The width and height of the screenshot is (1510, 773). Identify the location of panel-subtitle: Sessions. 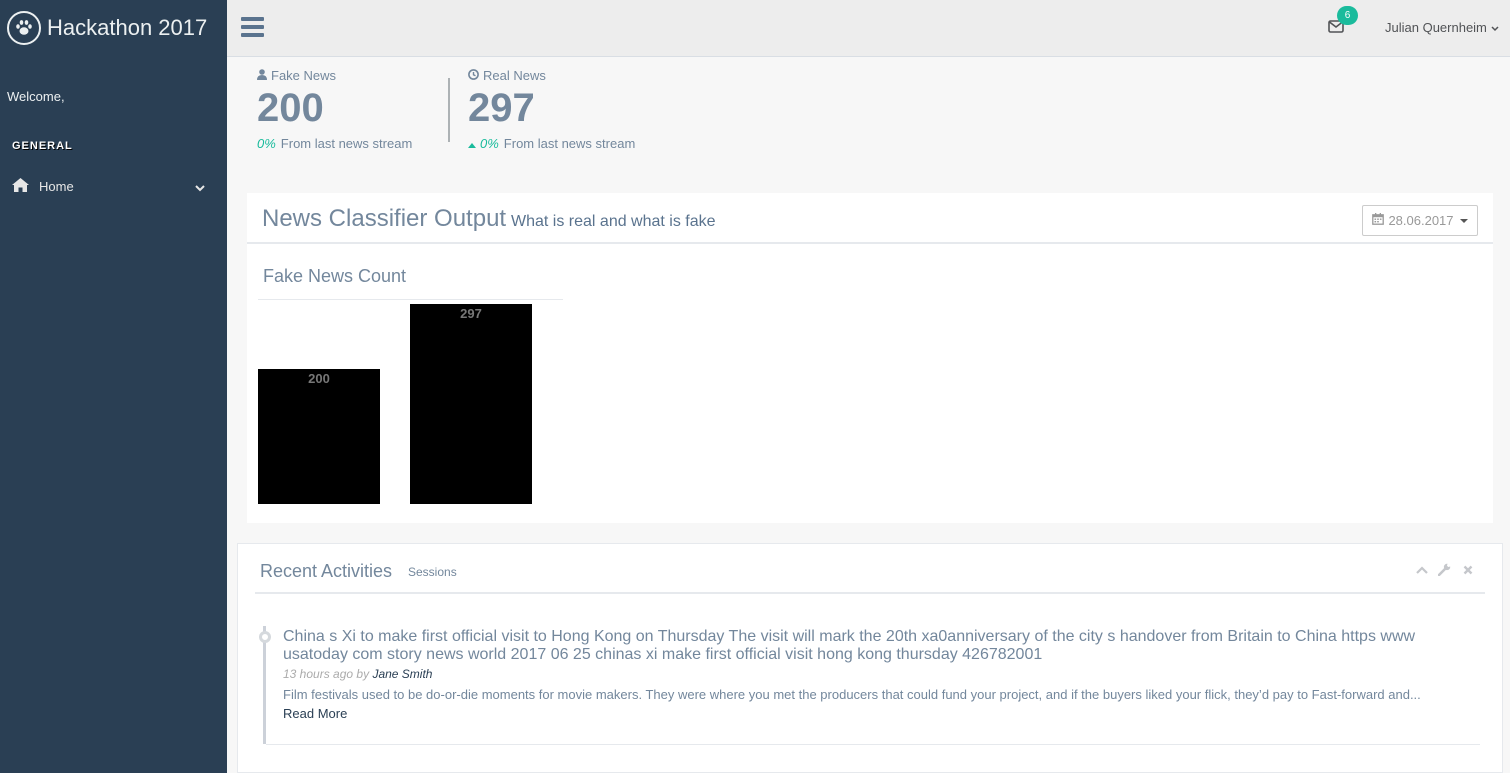
(432, 572).